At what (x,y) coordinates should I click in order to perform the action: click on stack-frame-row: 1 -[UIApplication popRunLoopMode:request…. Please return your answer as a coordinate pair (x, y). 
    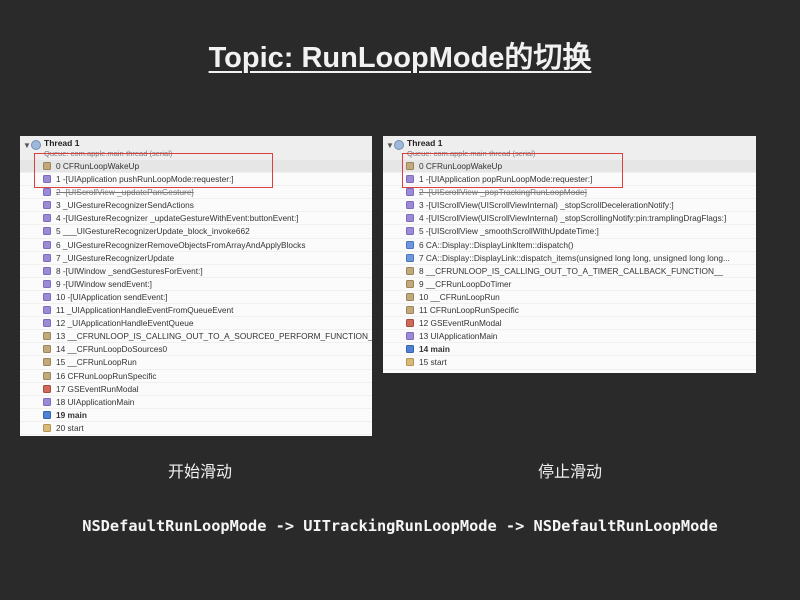
    Looking at the image, I should click on (569, 180).